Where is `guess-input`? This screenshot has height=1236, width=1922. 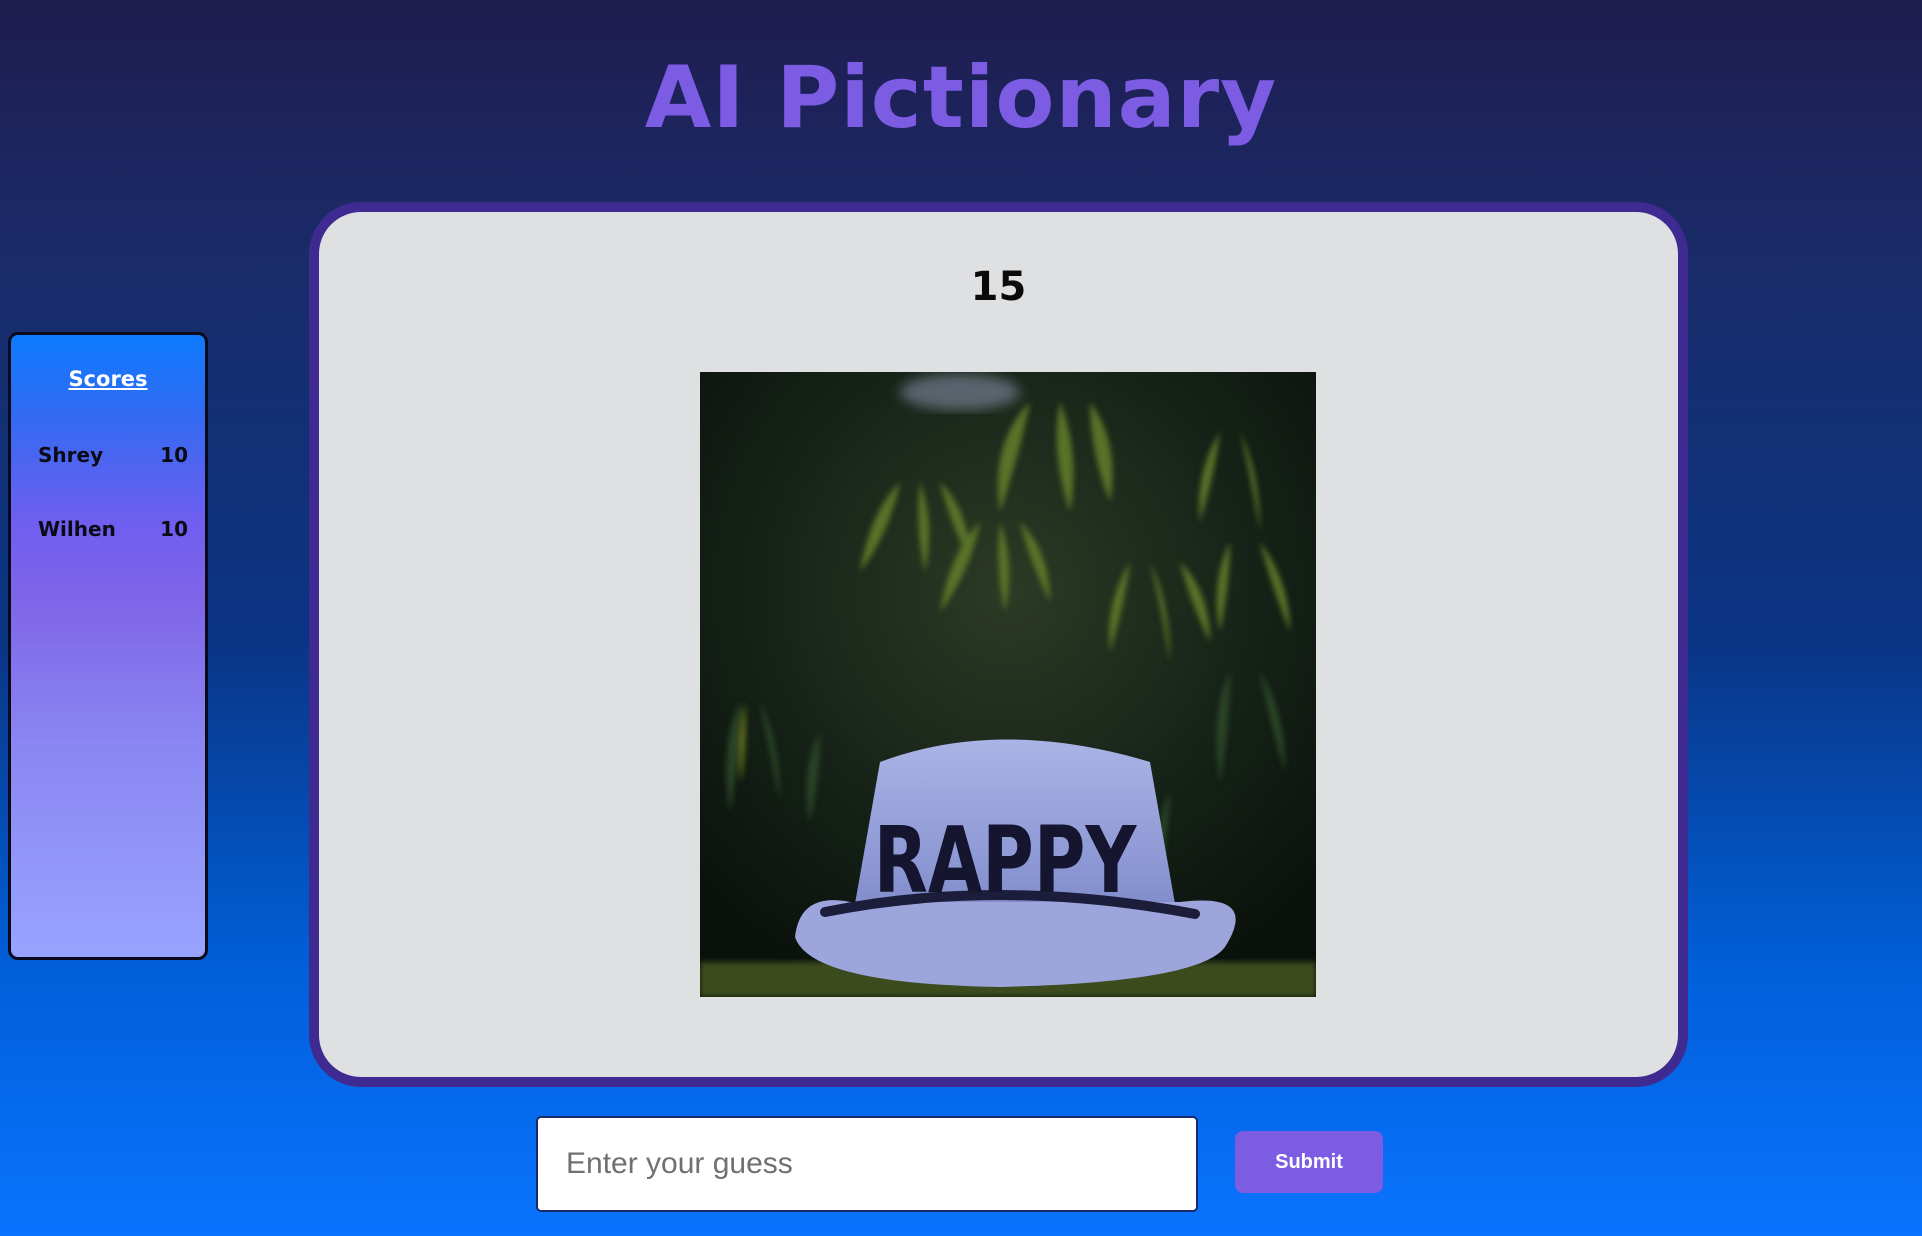
guess-input is located at coordinates (867, 1164).